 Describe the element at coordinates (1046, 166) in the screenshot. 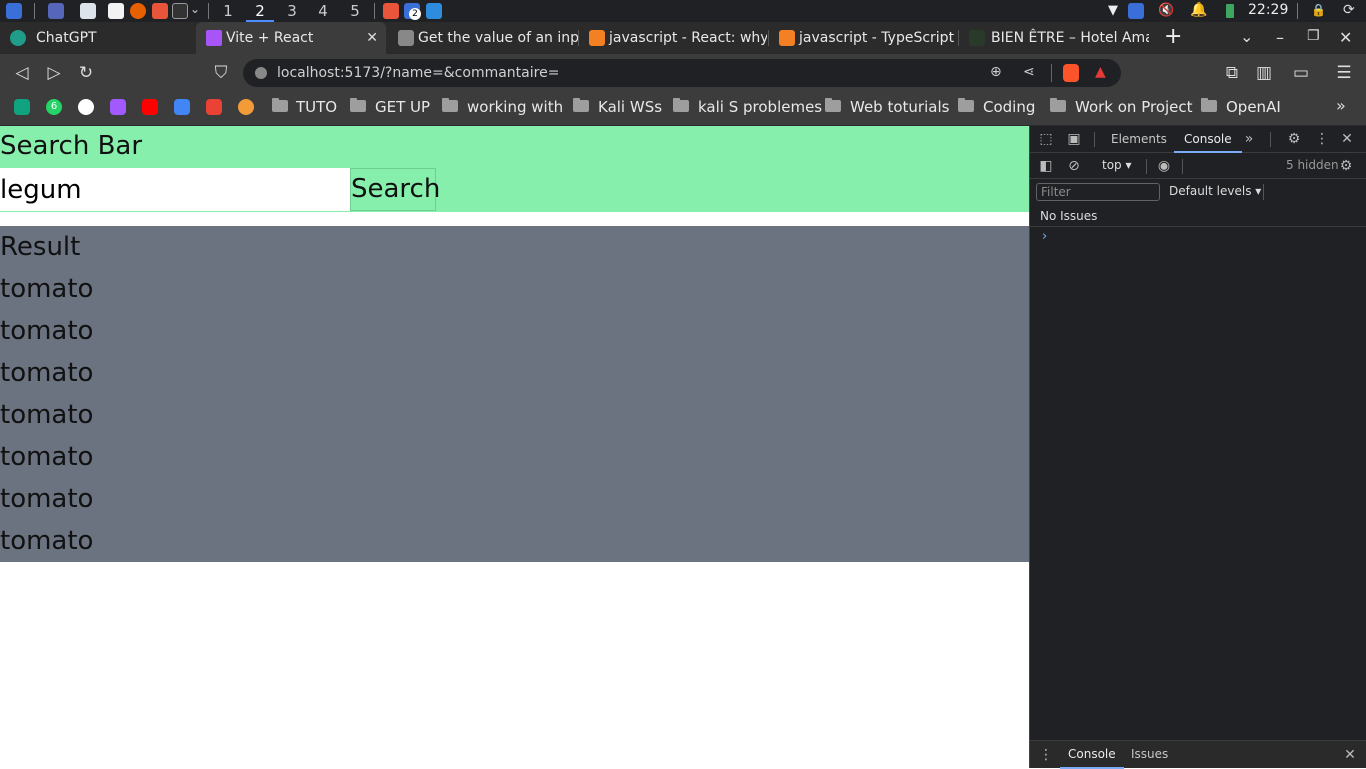

I see `sidebar-toggle-icon: ◧` at that location.